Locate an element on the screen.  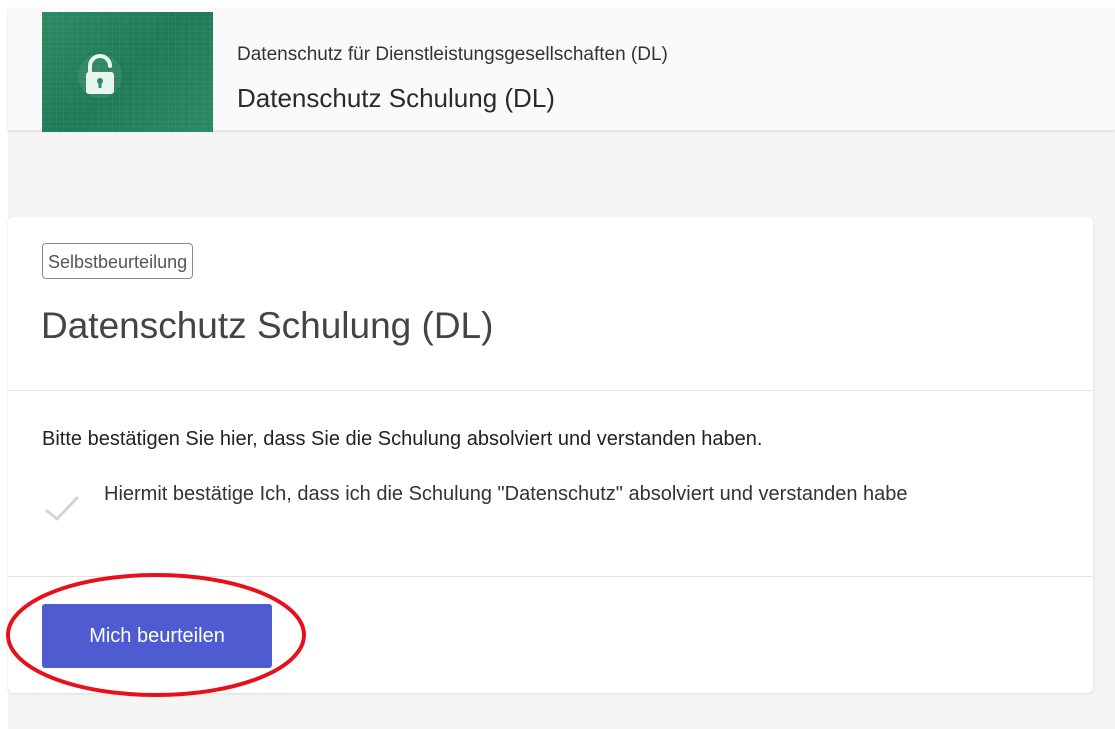
lock-icon is located at coordinates (100, 76).